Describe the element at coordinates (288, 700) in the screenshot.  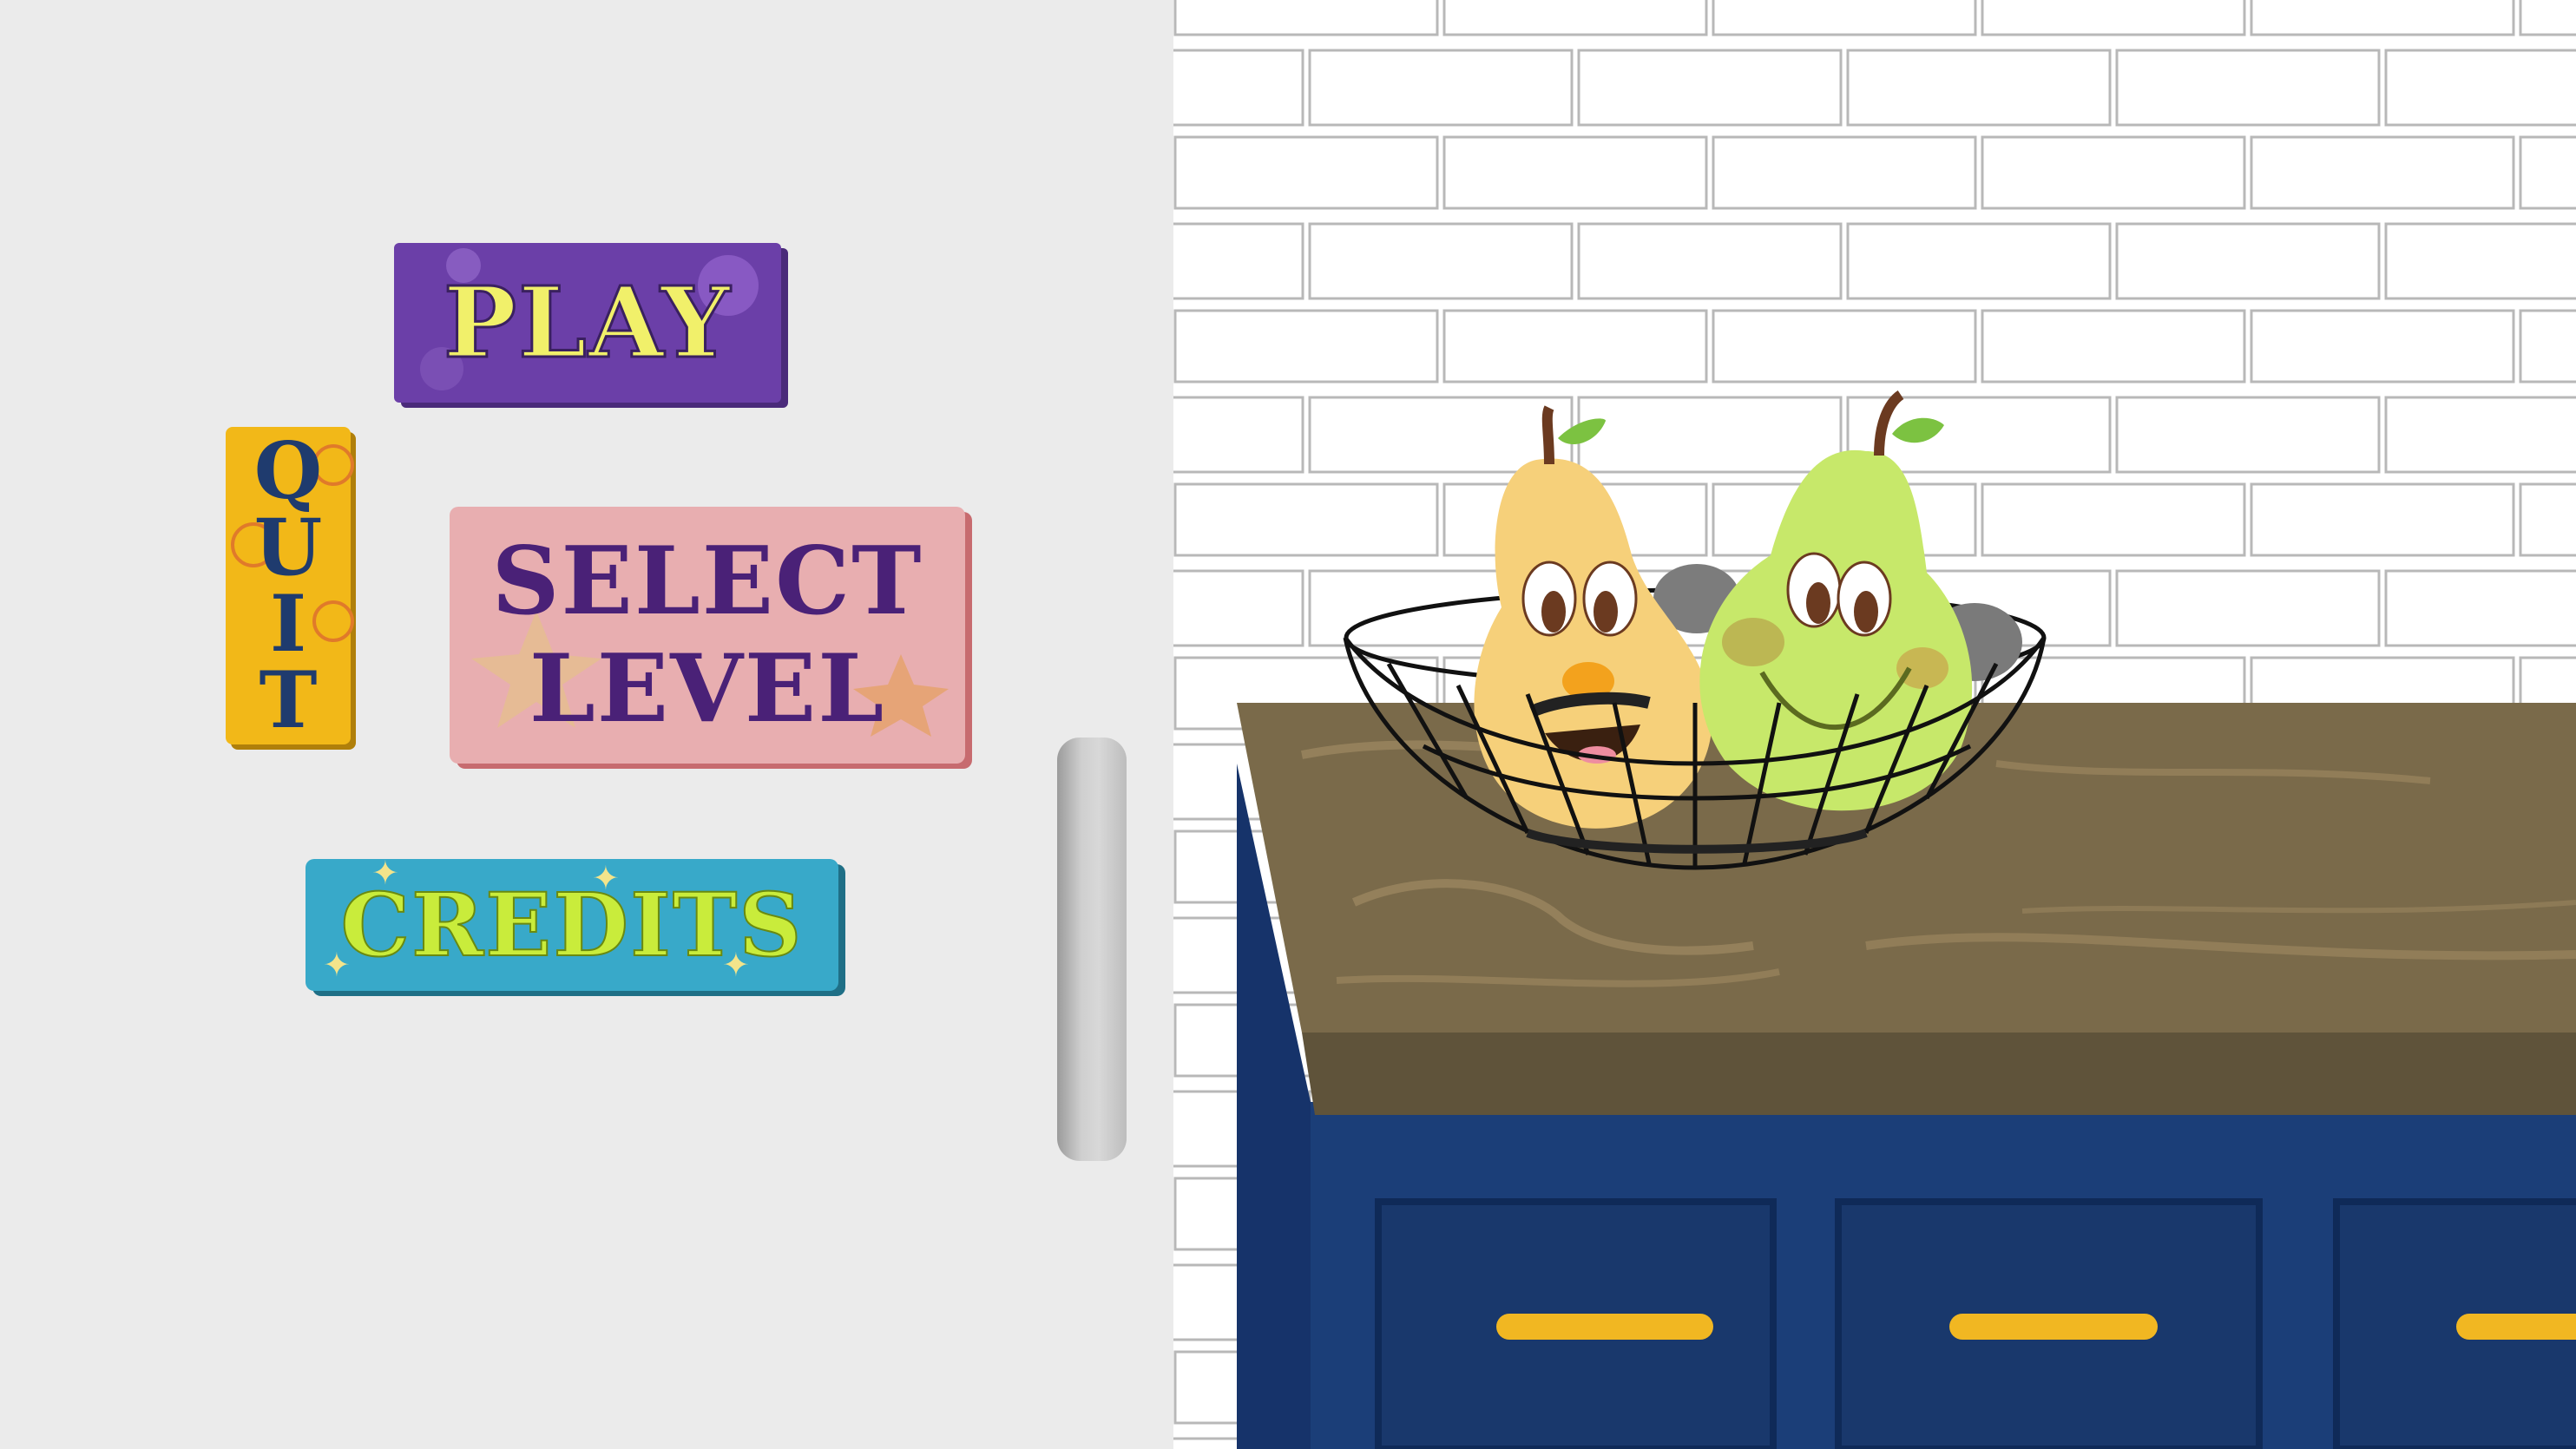
I see `quit-letter: T` at that location.